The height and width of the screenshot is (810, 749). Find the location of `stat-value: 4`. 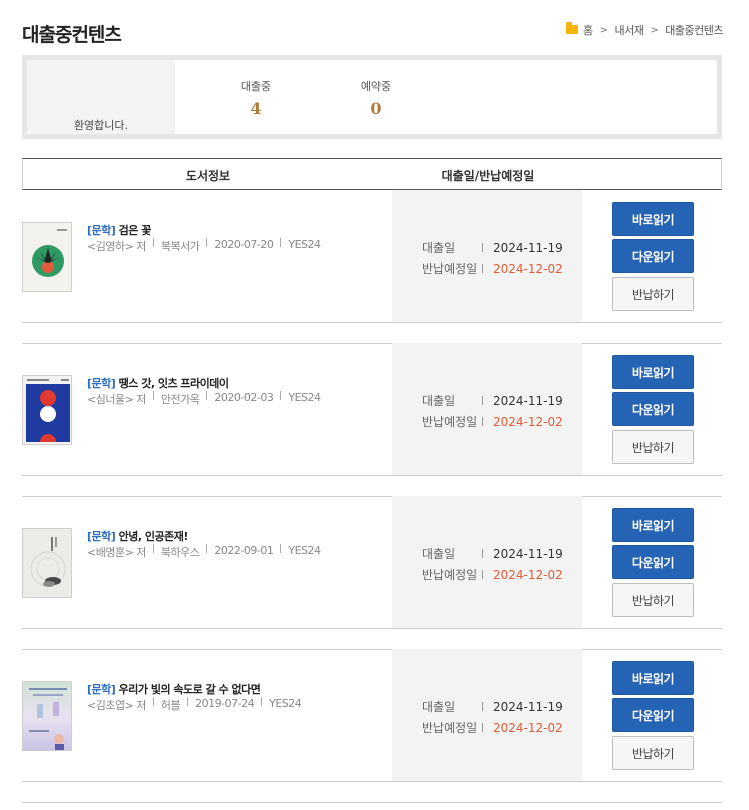

stat-value: 4 is located at coordinates (256, 108).